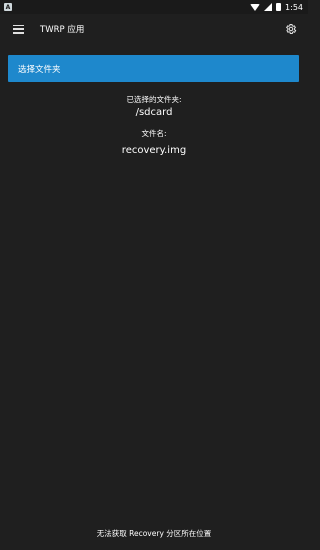  I want to click on app-title: TWRP 应用, so click(62, 30).